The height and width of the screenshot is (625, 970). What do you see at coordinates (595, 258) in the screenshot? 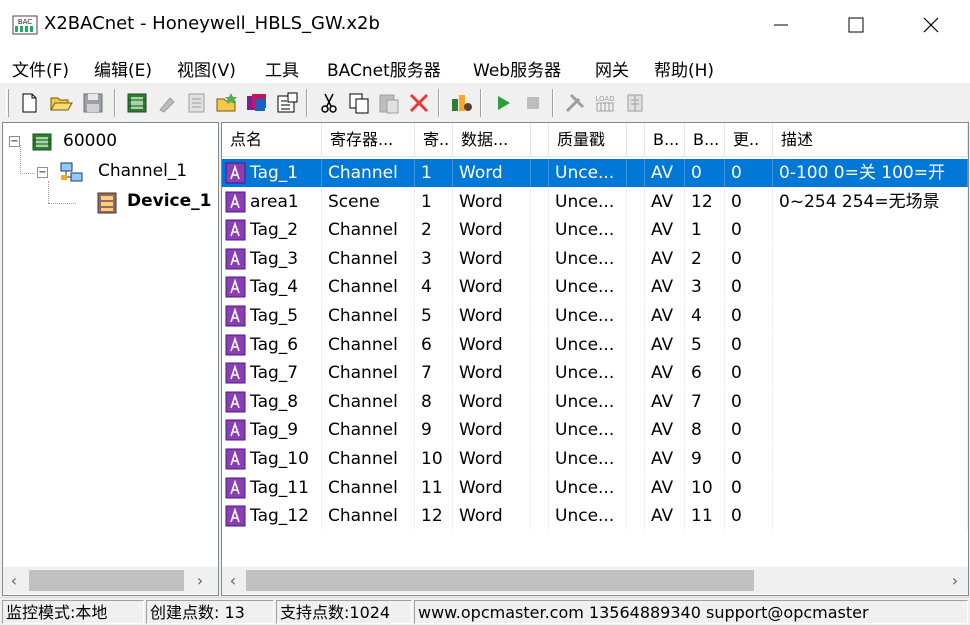
I see `table-row: Tag_3 Channel 3 Word Unce... AV 2 0` at bounding box center [595, 258].